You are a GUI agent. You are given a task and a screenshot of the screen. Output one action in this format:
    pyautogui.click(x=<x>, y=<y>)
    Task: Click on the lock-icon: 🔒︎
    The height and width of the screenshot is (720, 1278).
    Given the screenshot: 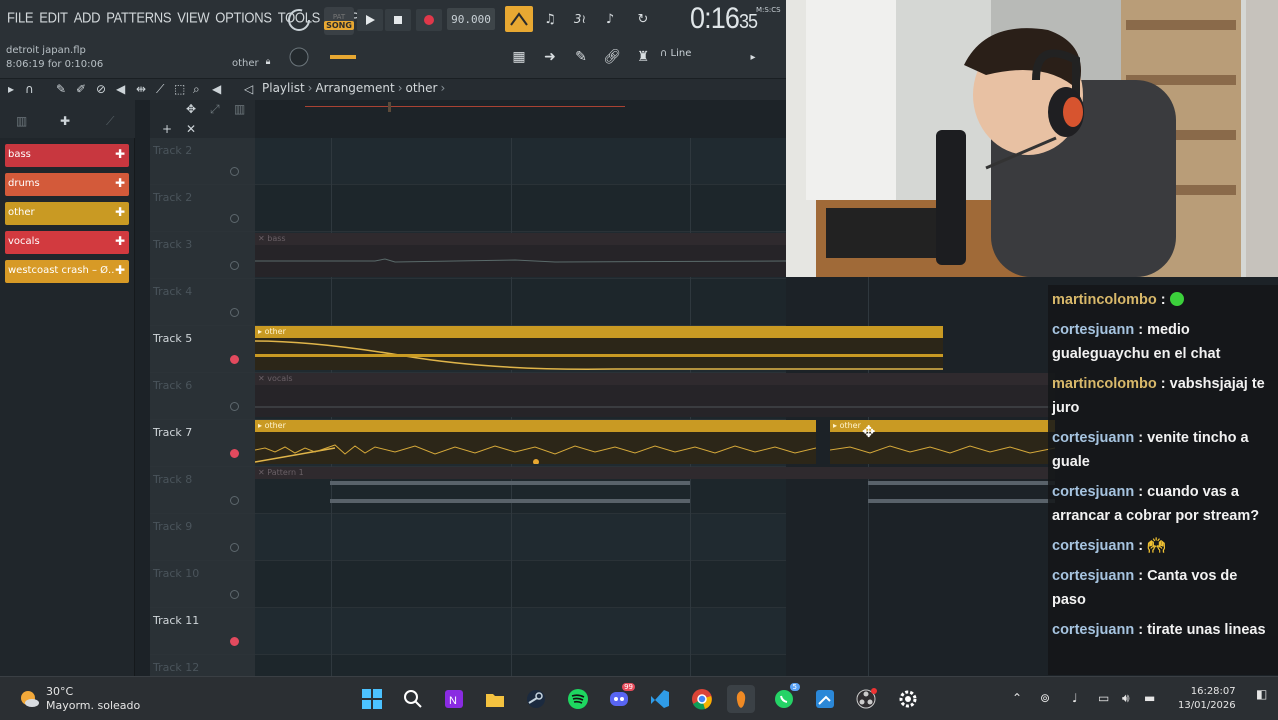 What is the action you would take?
    pyautogui.click(x=268, y=62)
    